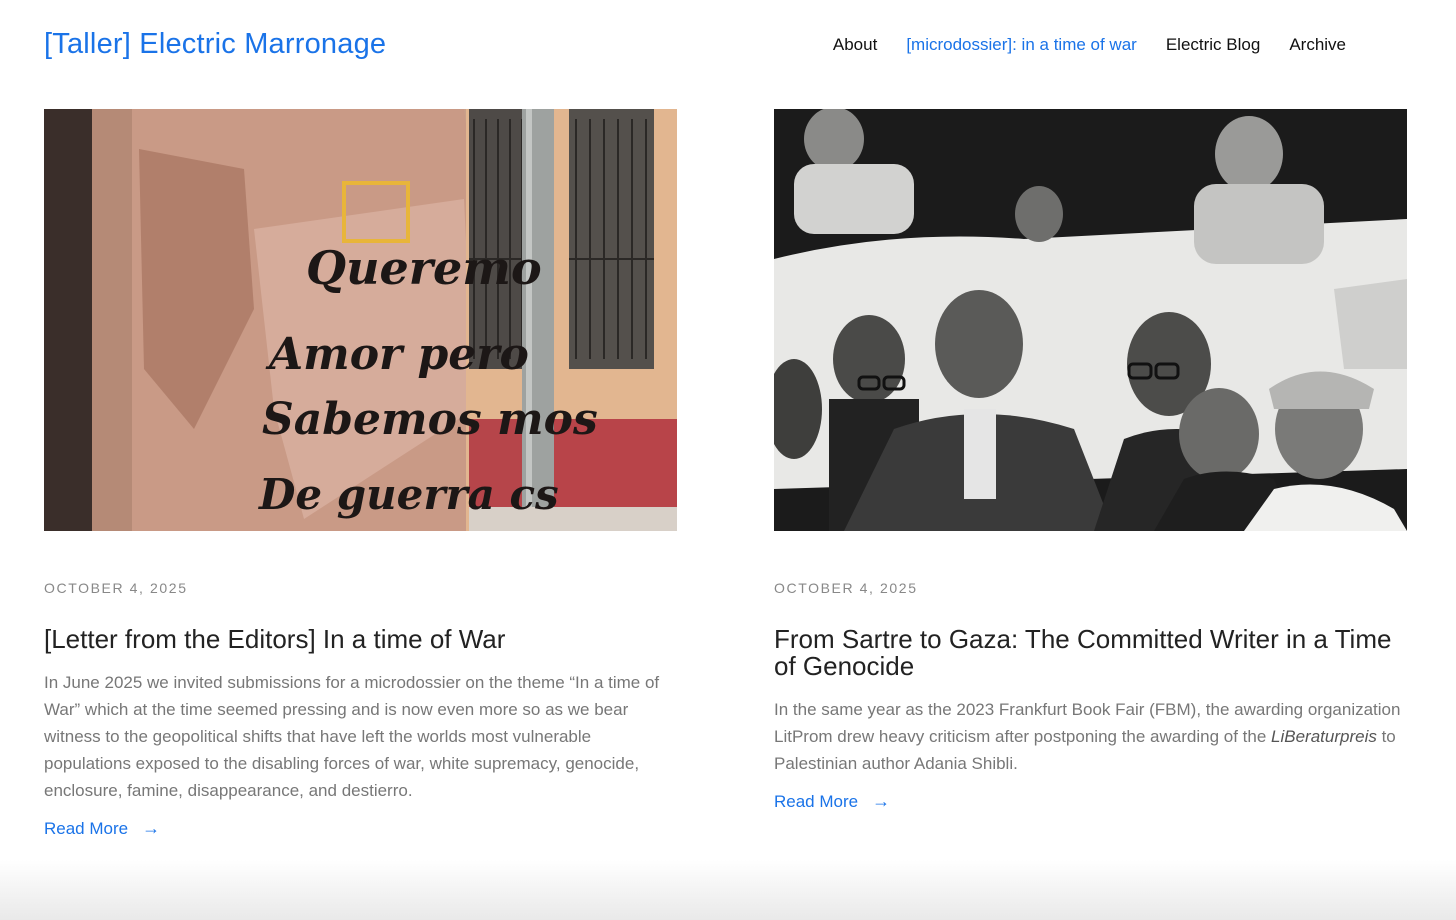 The image size is (1456, 920). What do you see at coordinates (397, 354) in the screenshot?
I see `graffiti-line-2: Amor pero` at bounding box center [397, 354].